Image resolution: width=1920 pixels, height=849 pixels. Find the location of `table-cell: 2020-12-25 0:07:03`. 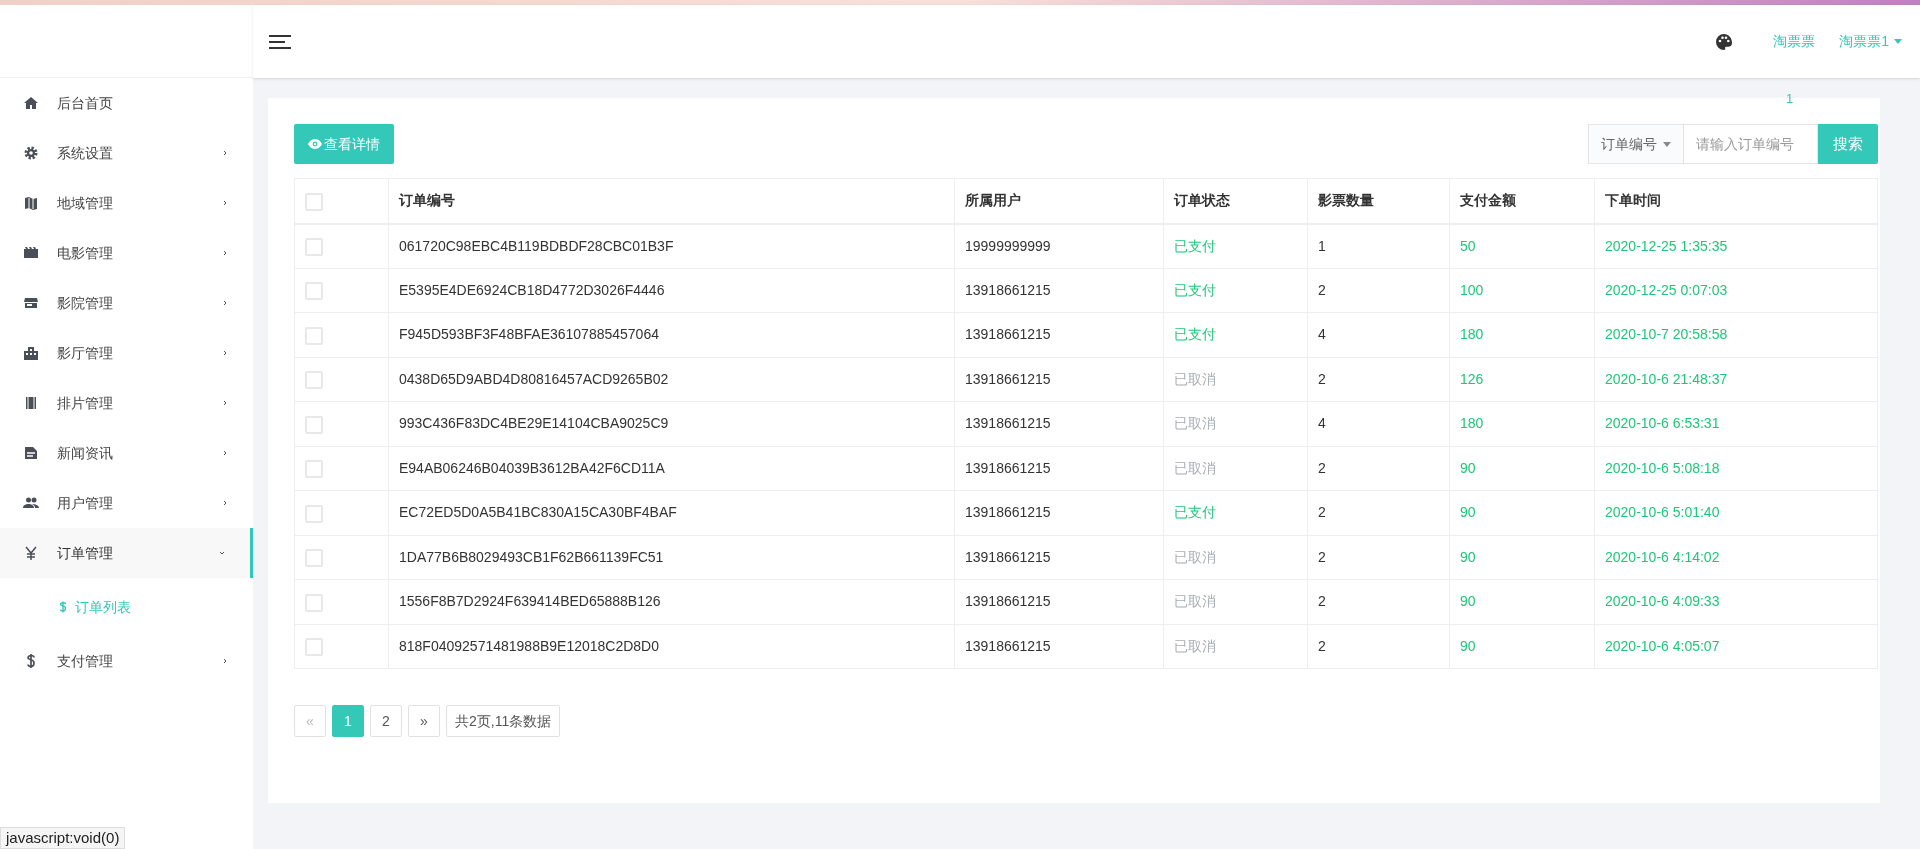

table-cell: 2020-12-25 0:07:03 is located at coordinates (1736, 290).